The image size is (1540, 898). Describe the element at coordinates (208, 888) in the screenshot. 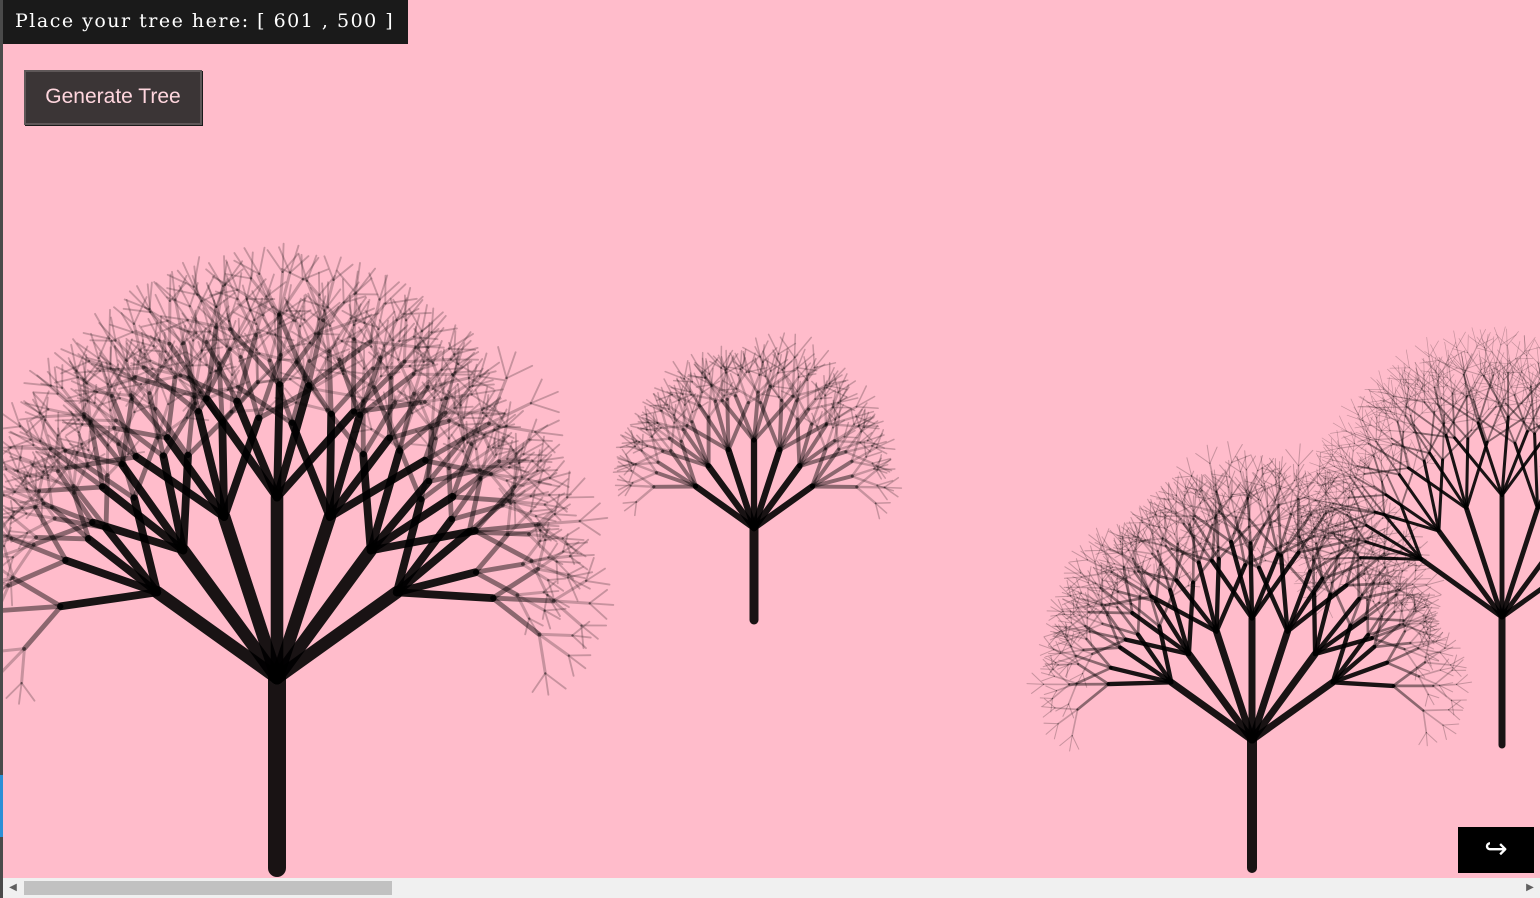

I see `scrollbar-thumb` at that location.